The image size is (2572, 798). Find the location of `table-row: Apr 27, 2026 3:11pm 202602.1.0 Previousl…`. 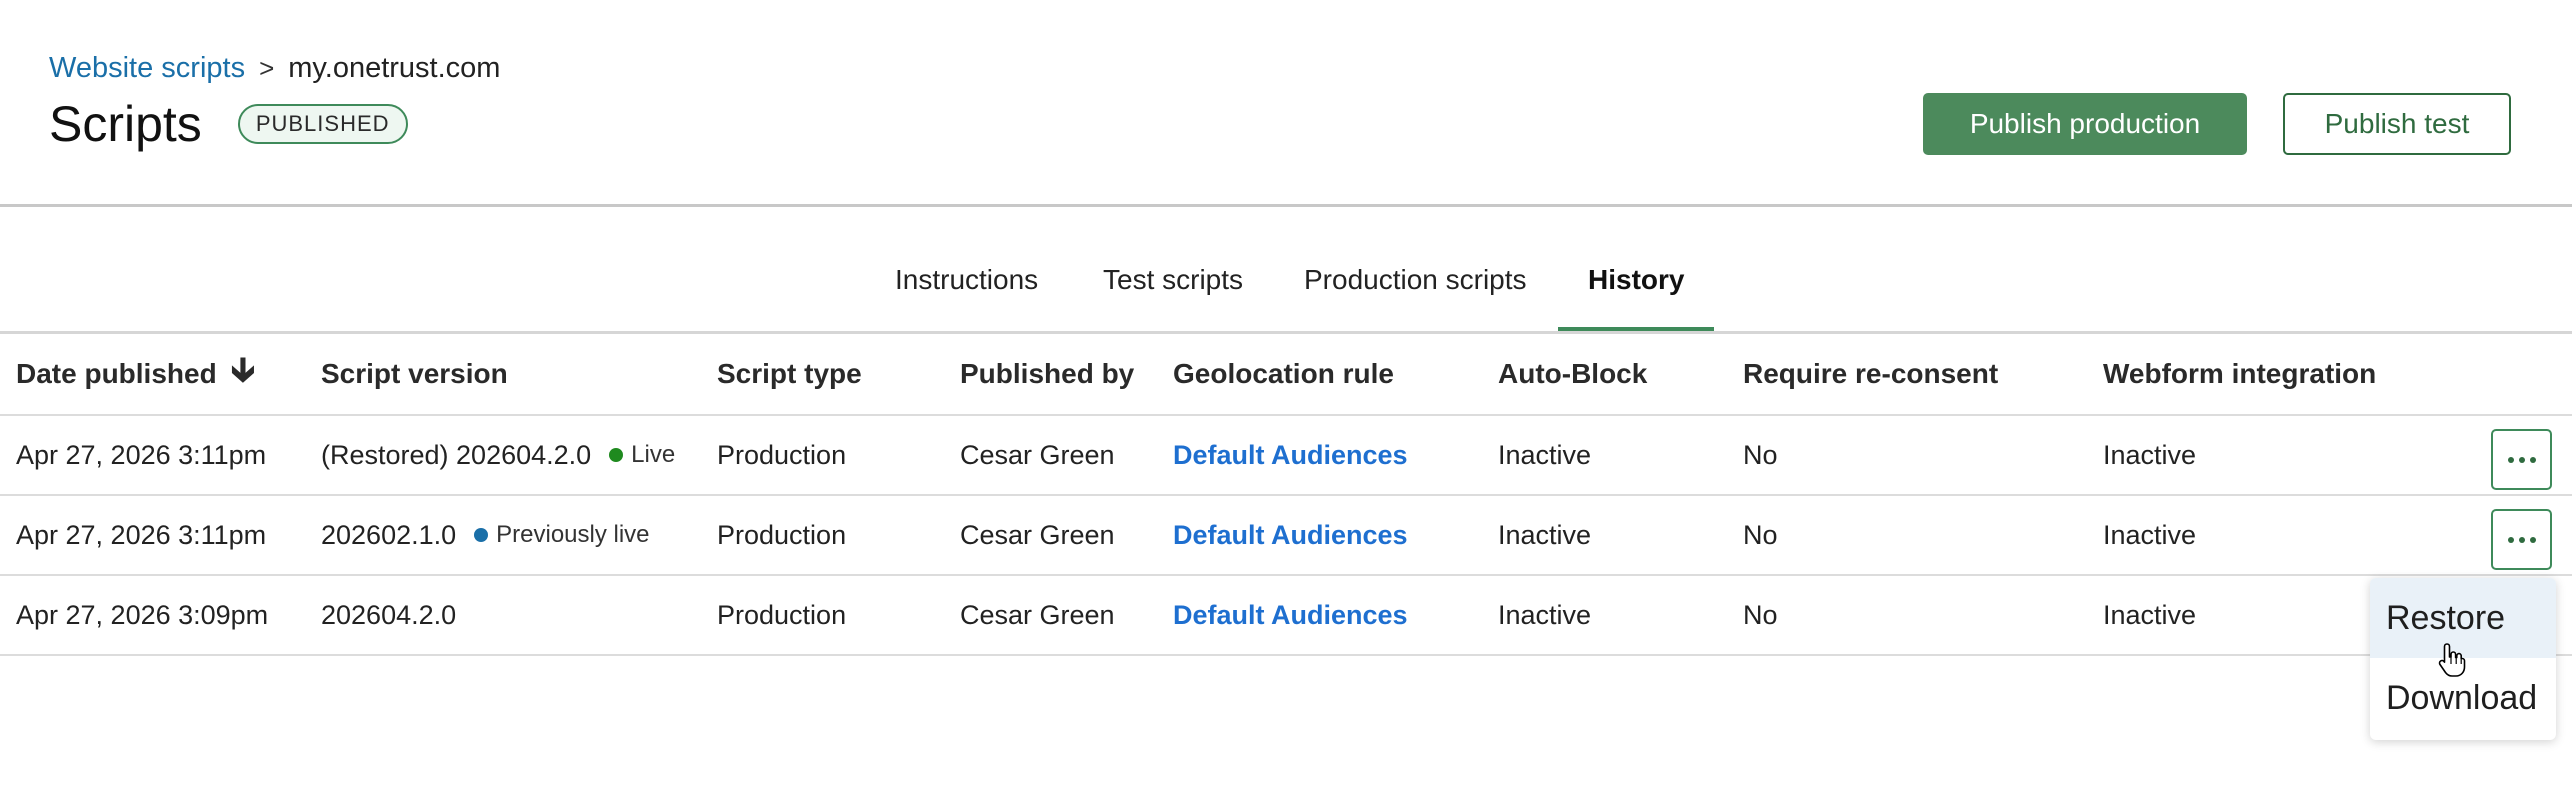

table-row: Apr 27, 2026 3:11pm 202602.1.0 Previousl… is located at coordinates (1286, 536).